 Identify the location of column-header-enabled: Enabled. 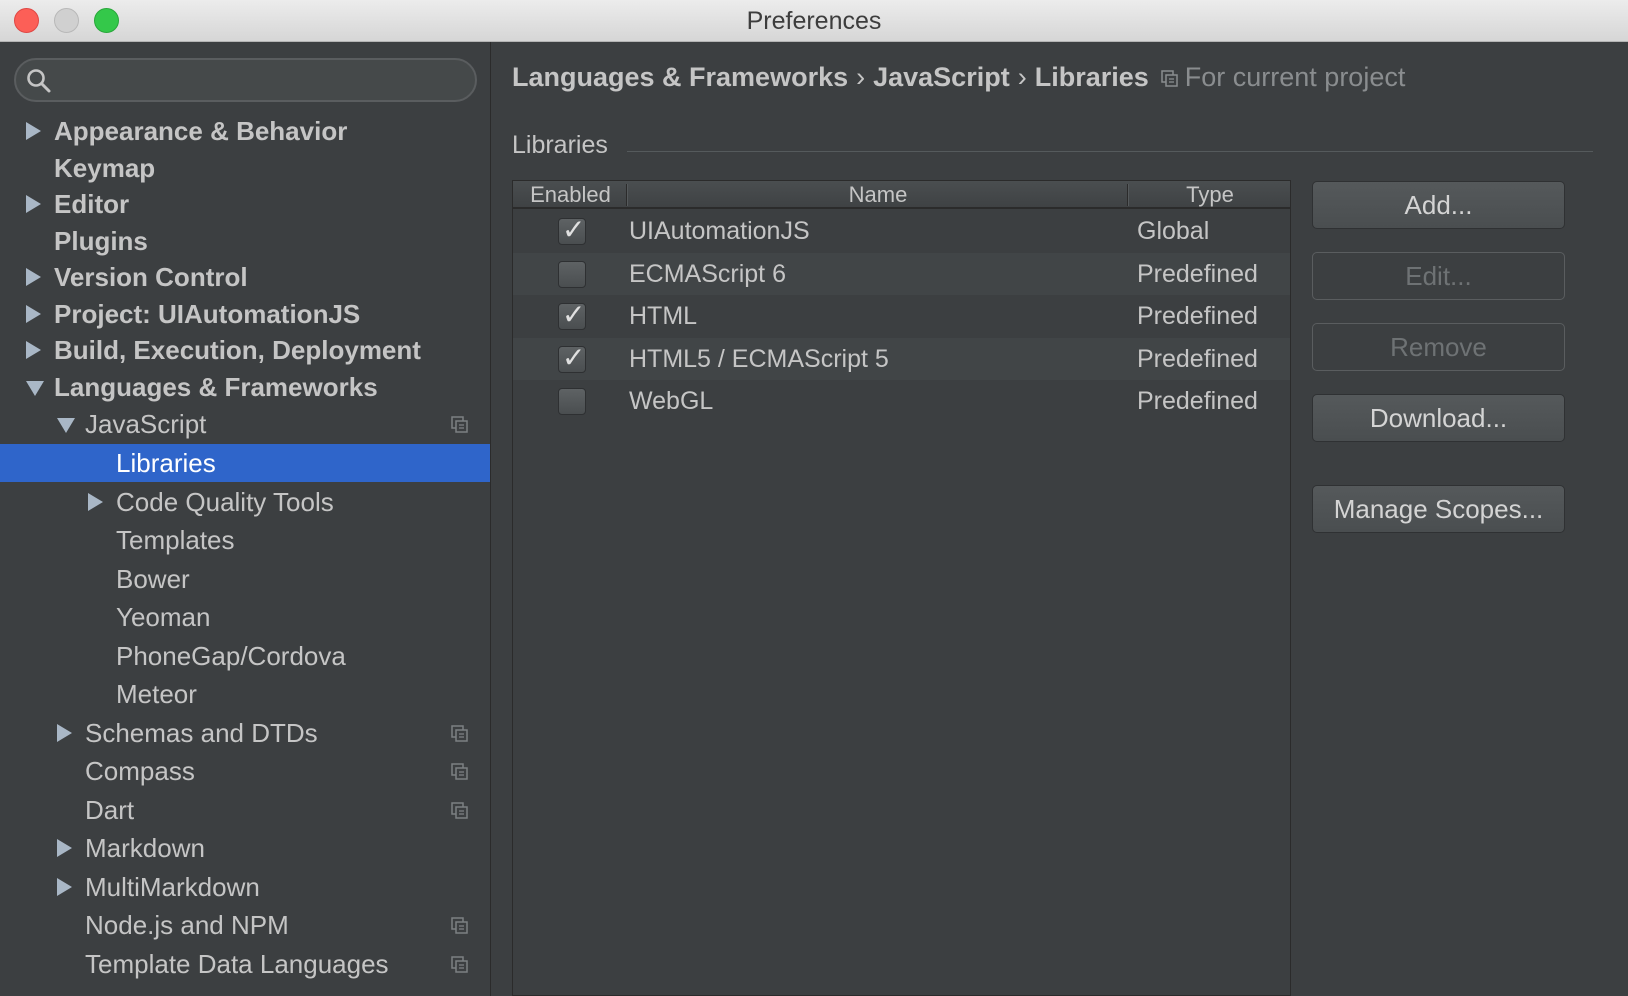
(570, 195).